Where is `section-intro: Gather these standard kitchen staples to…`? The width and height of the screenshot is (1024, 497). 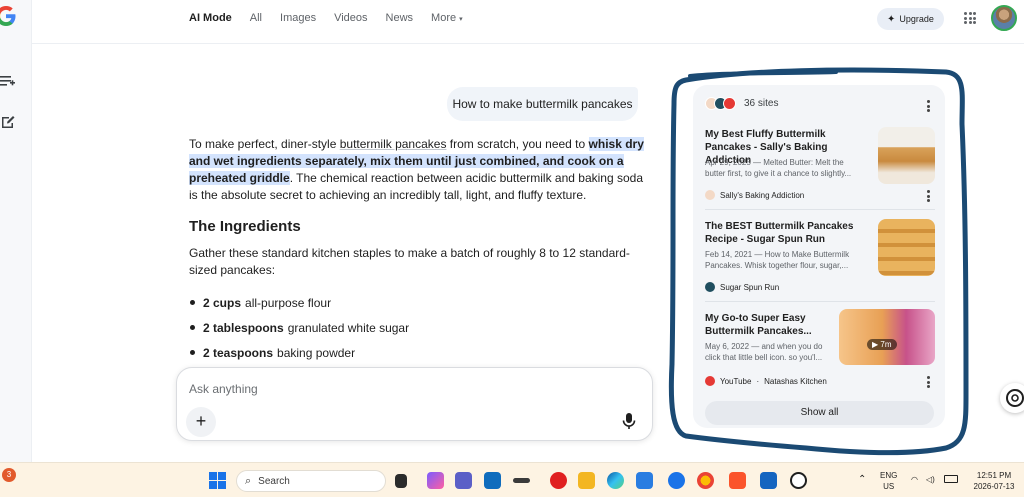
section-intro: Gather these standard kitchen staples to… is located at coordinates (409, 261).